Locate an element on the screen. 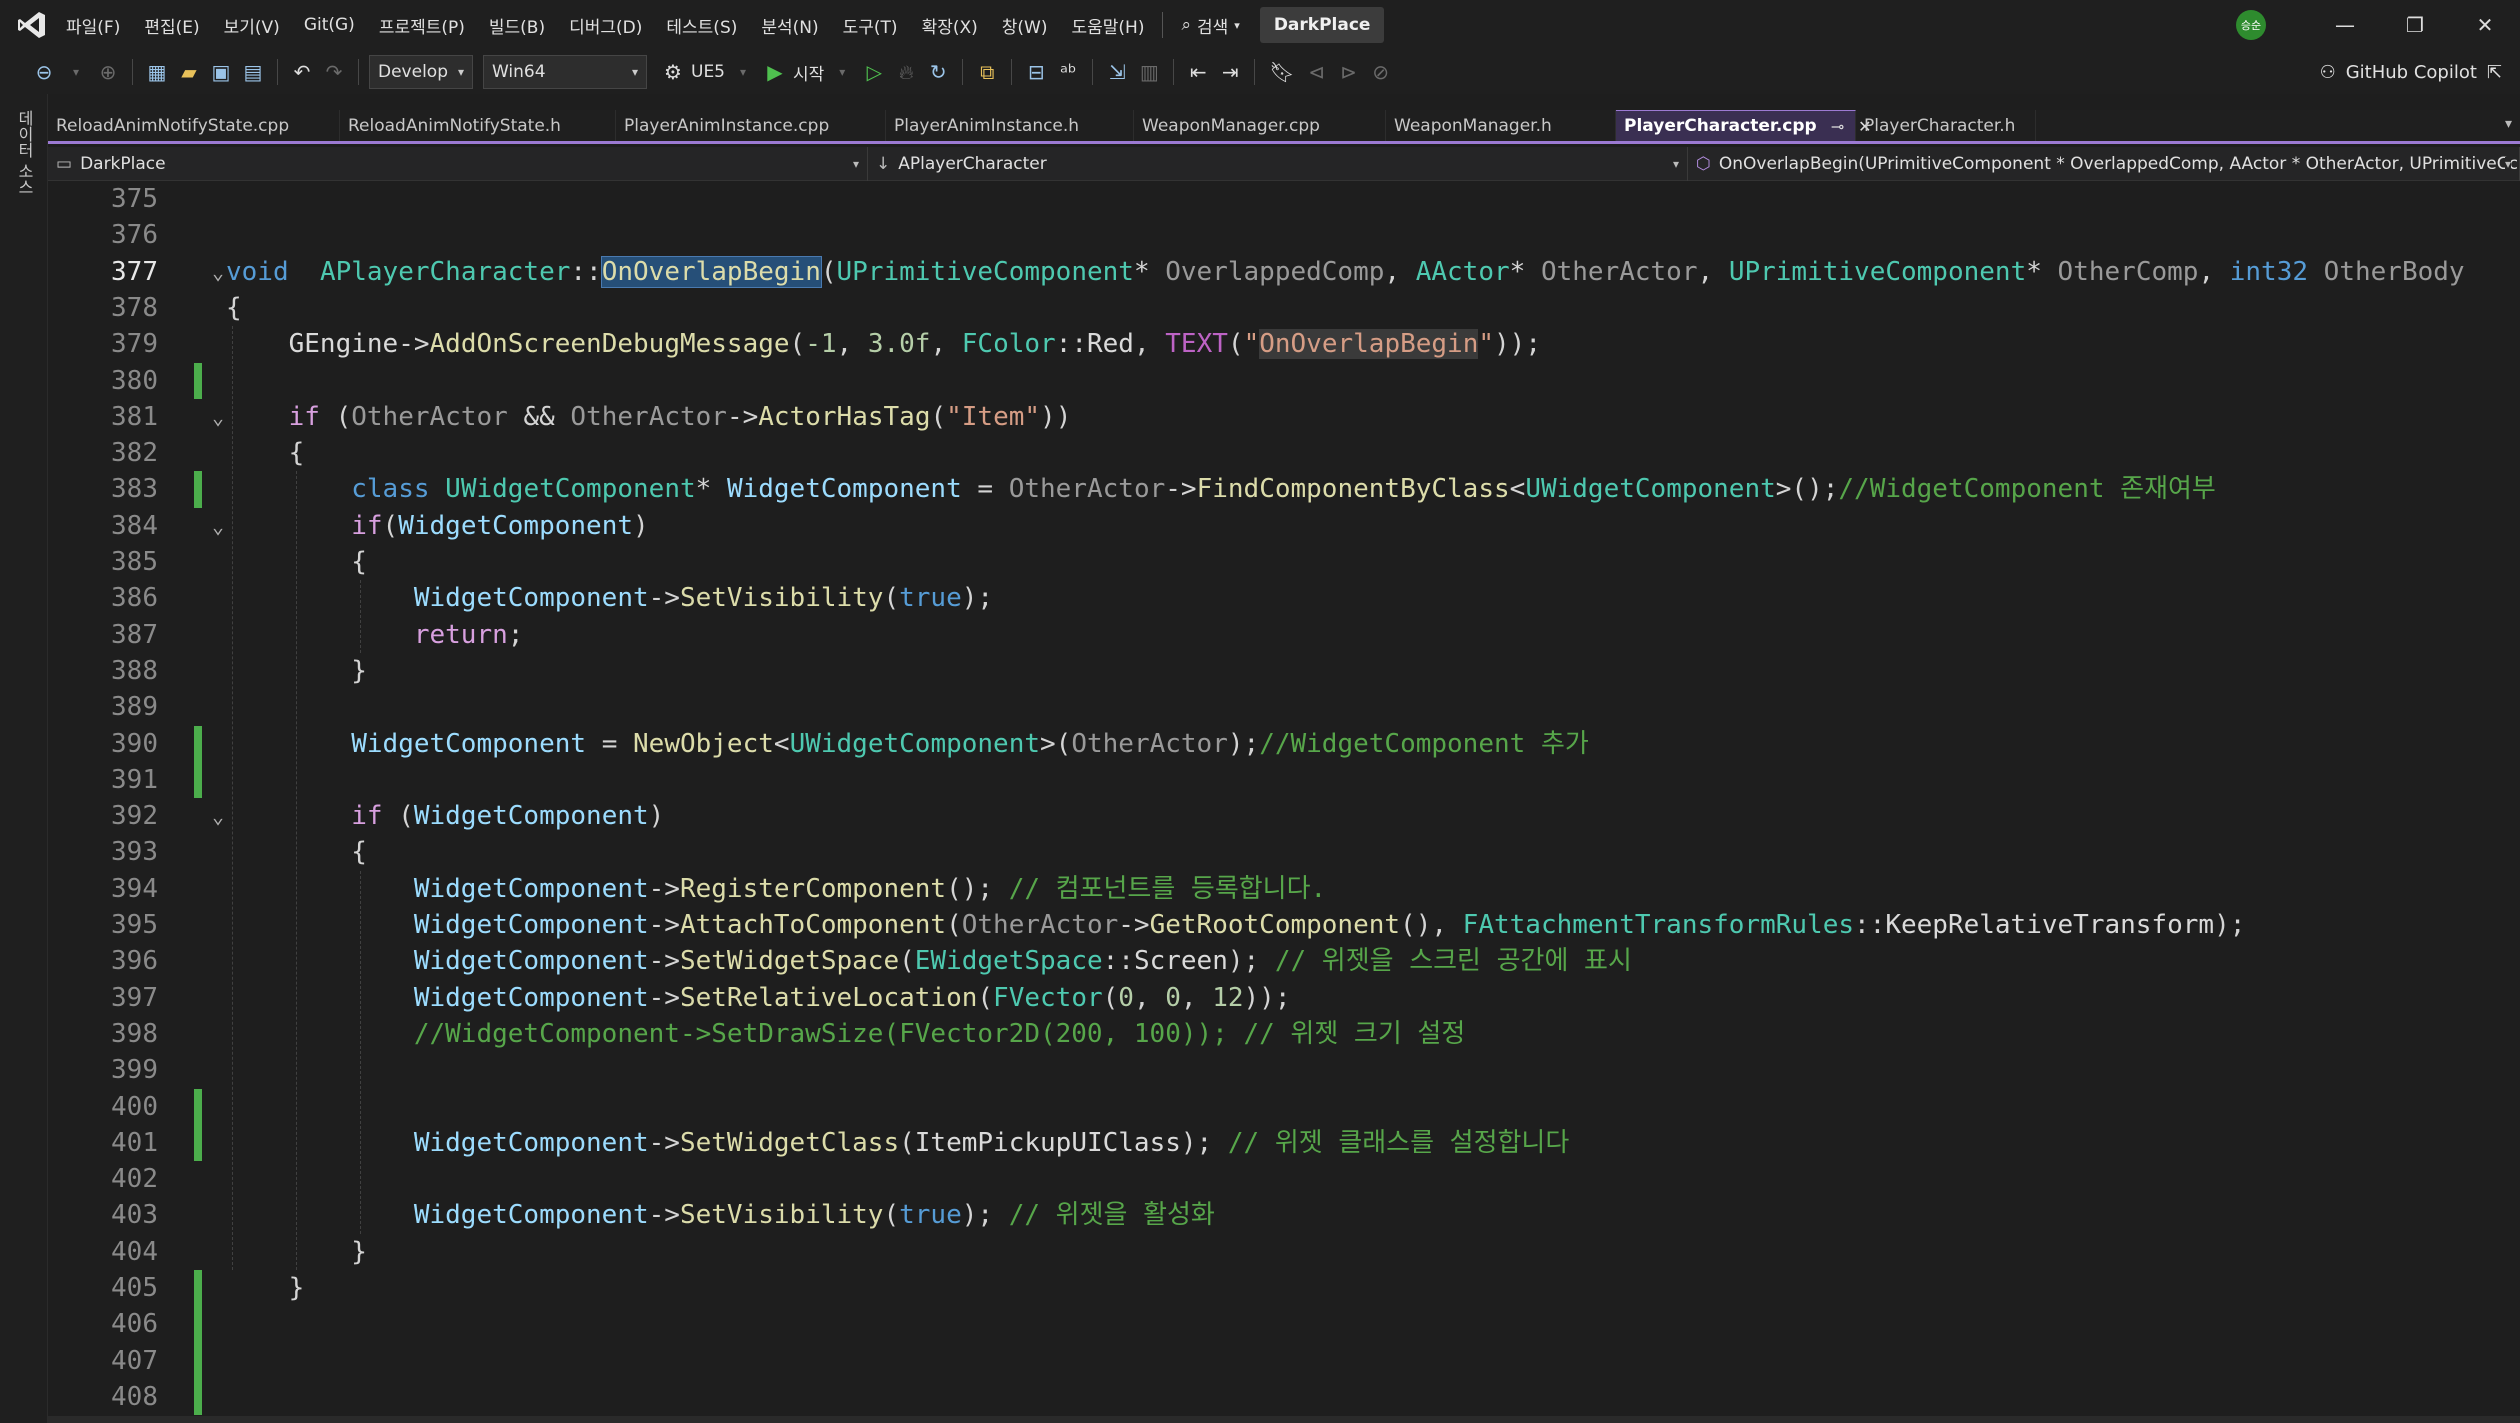 The width and height of the screenshot is (2520, 1423). account-avatar: 승순 is located at coordinates (2251, 25).